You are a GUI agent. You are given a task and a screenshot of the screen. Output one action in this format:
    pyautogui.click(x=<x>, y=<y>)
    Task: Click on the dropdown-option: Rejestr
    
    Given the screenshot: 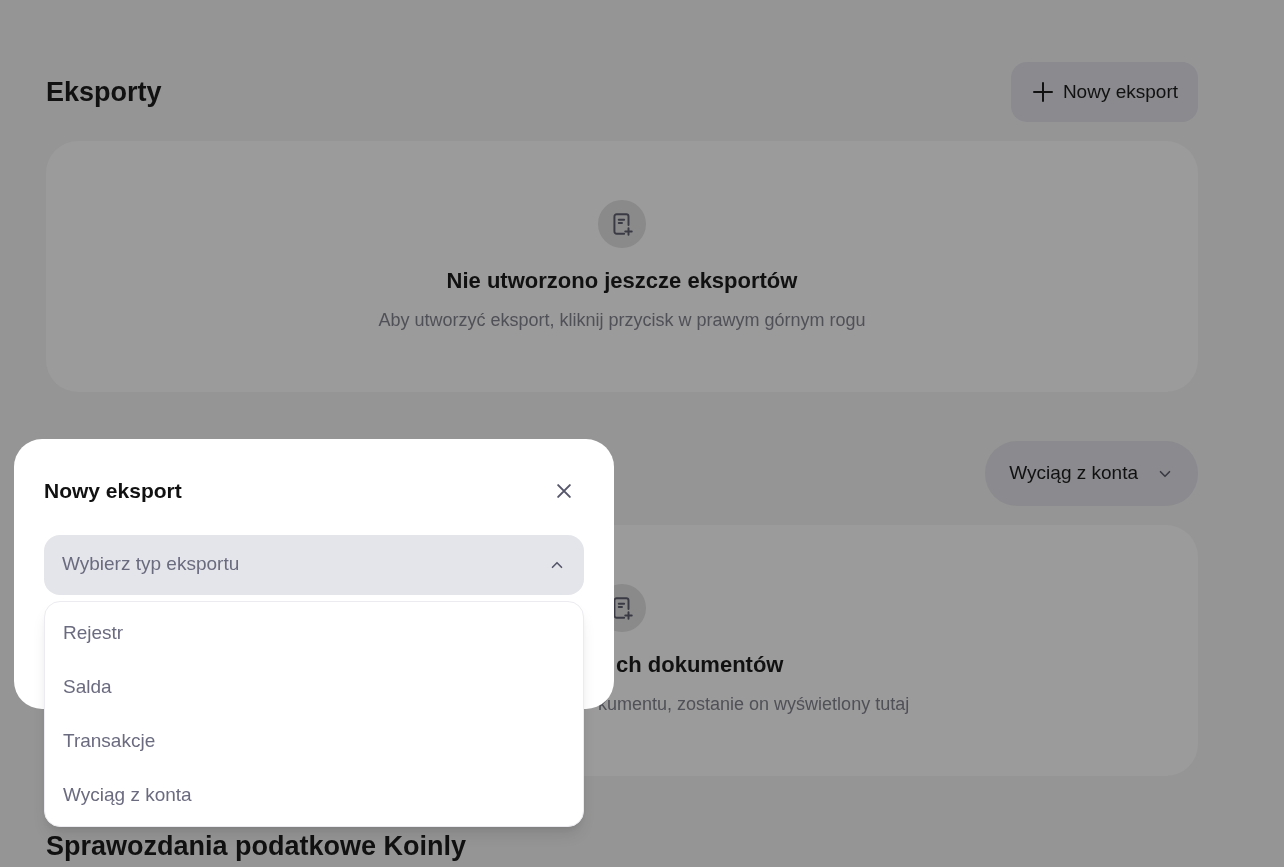 What is the action you would take?
    pyautogui.click(x=314, y=633)
    